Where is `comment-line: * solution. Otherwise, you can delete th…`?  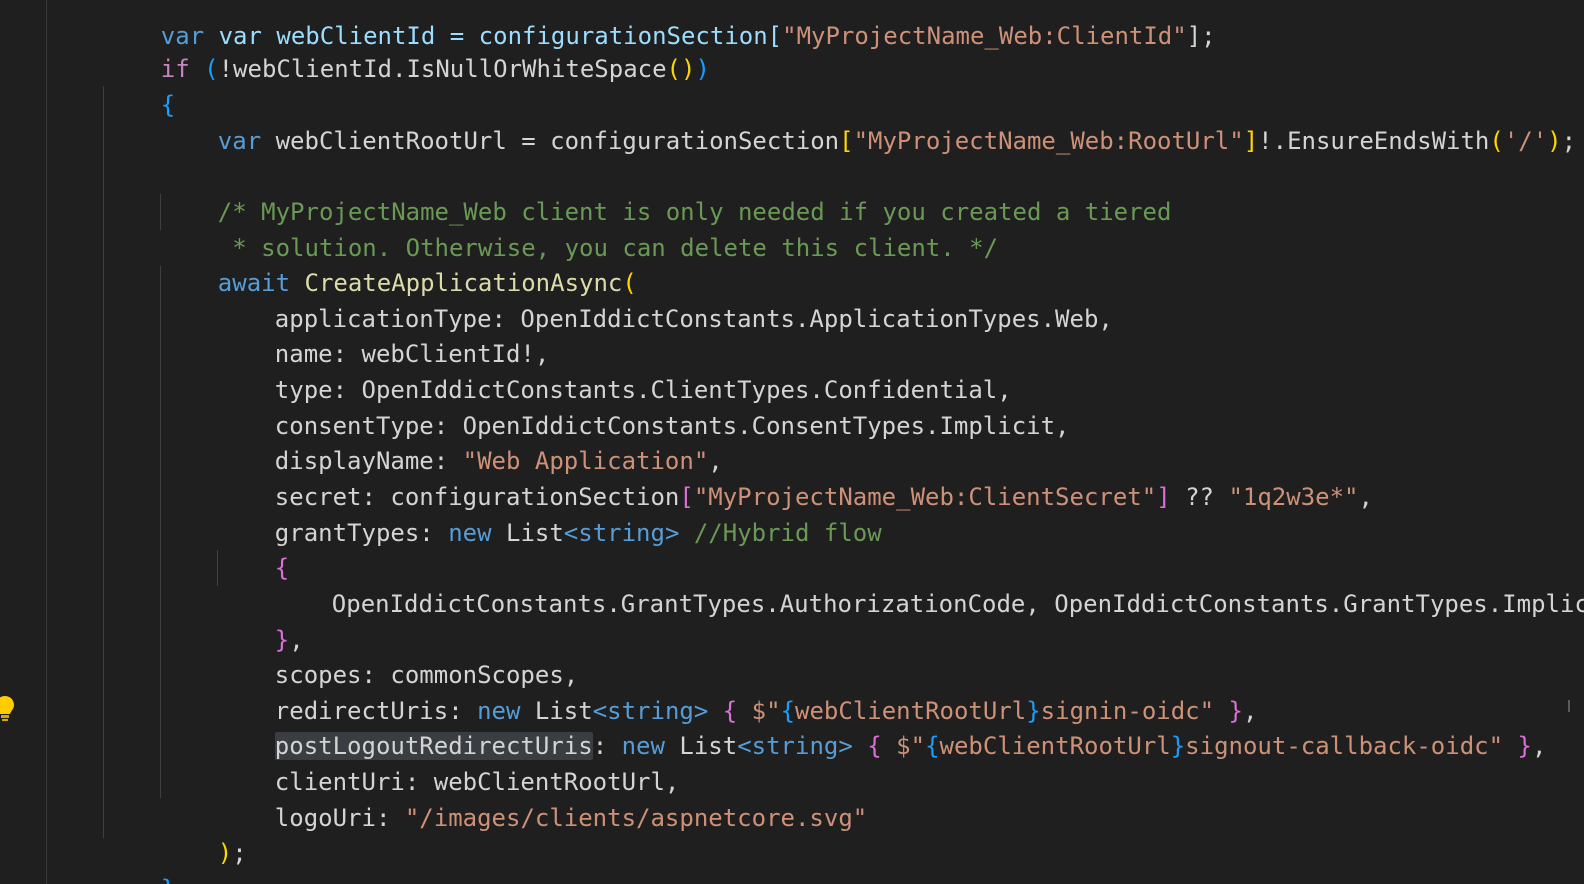
comment-line: * solution. Otherwise, you can delete th… is located at coordinates (579, 228).